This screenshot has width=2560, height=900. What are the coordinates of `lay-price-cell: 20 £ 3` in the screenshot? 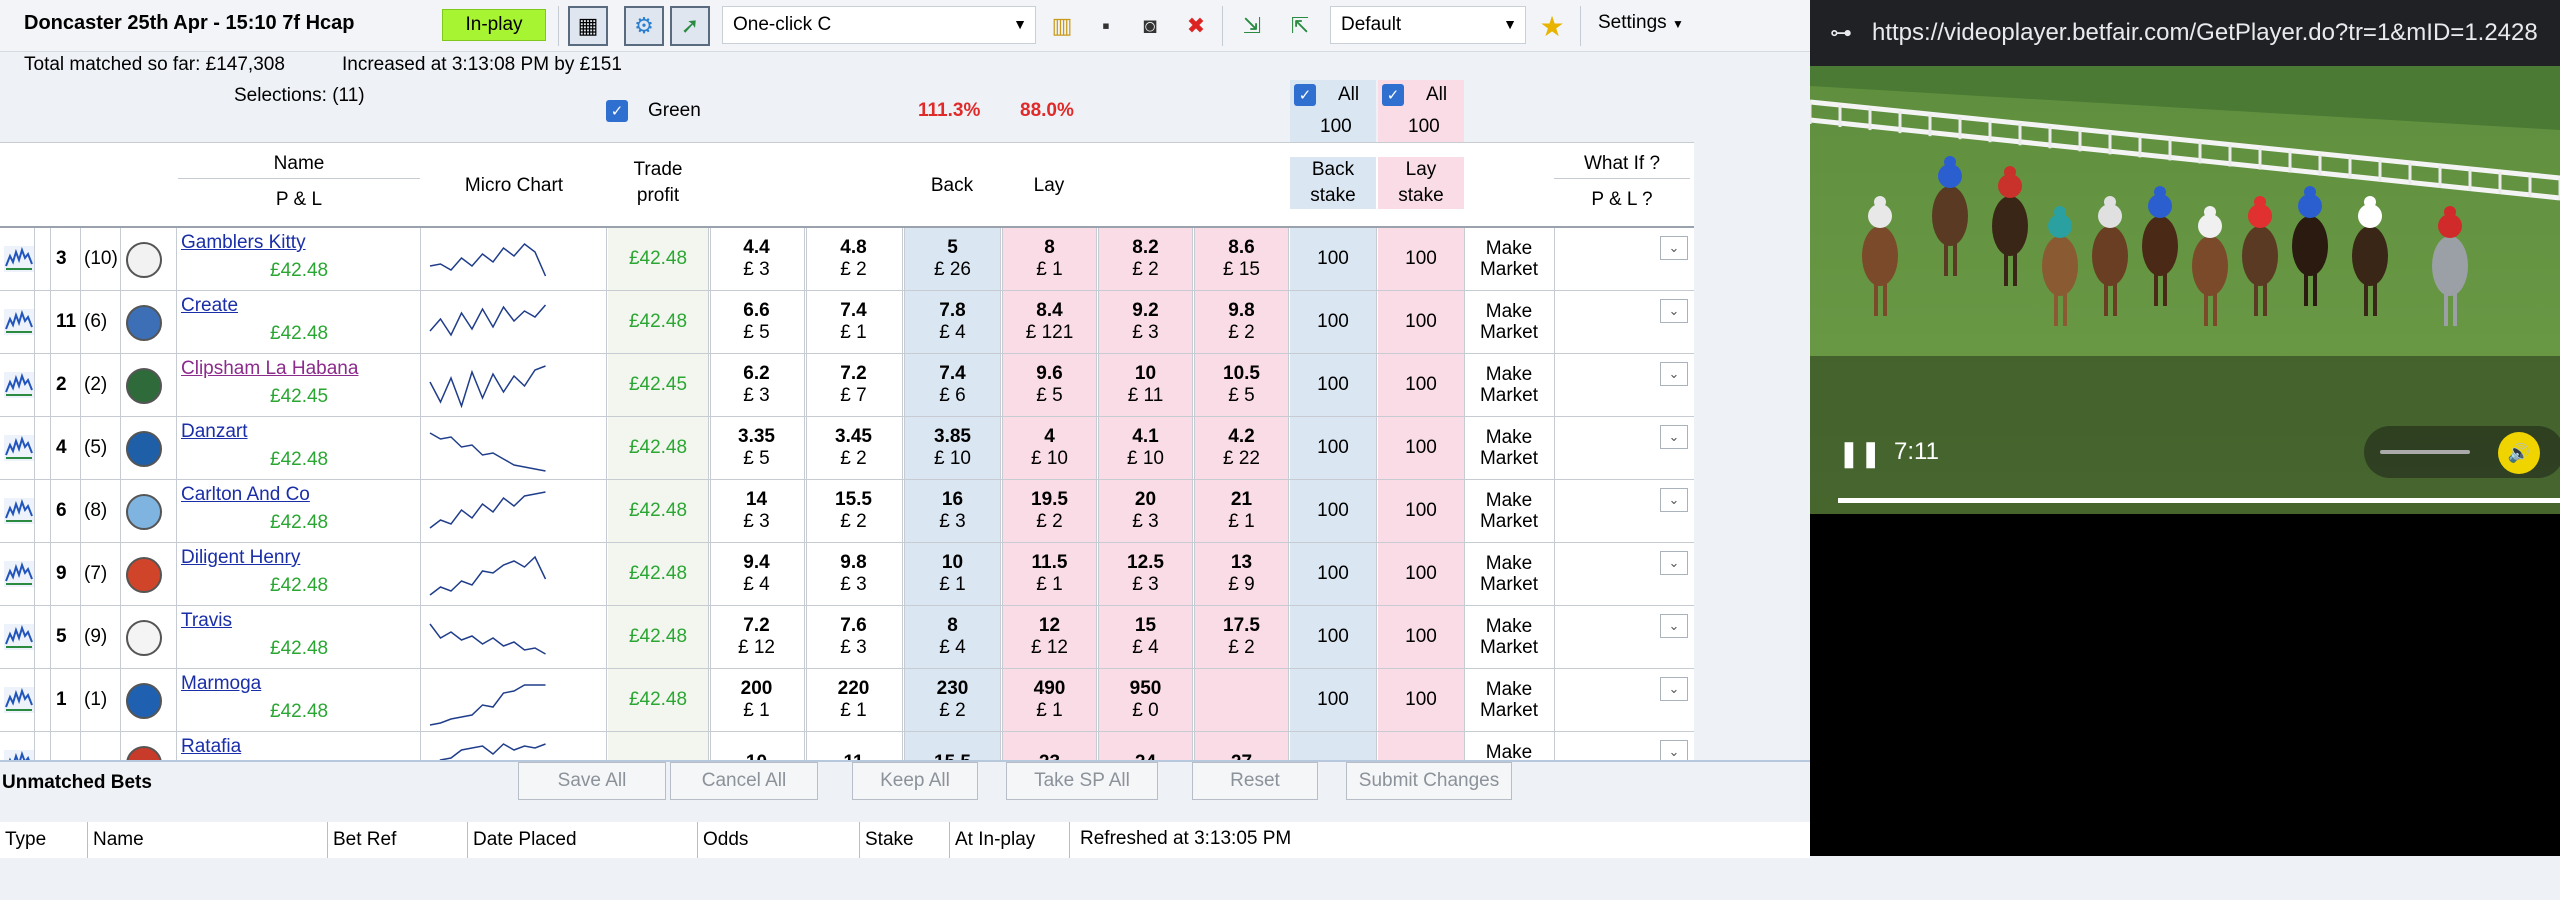 It's located at (1145, 511).